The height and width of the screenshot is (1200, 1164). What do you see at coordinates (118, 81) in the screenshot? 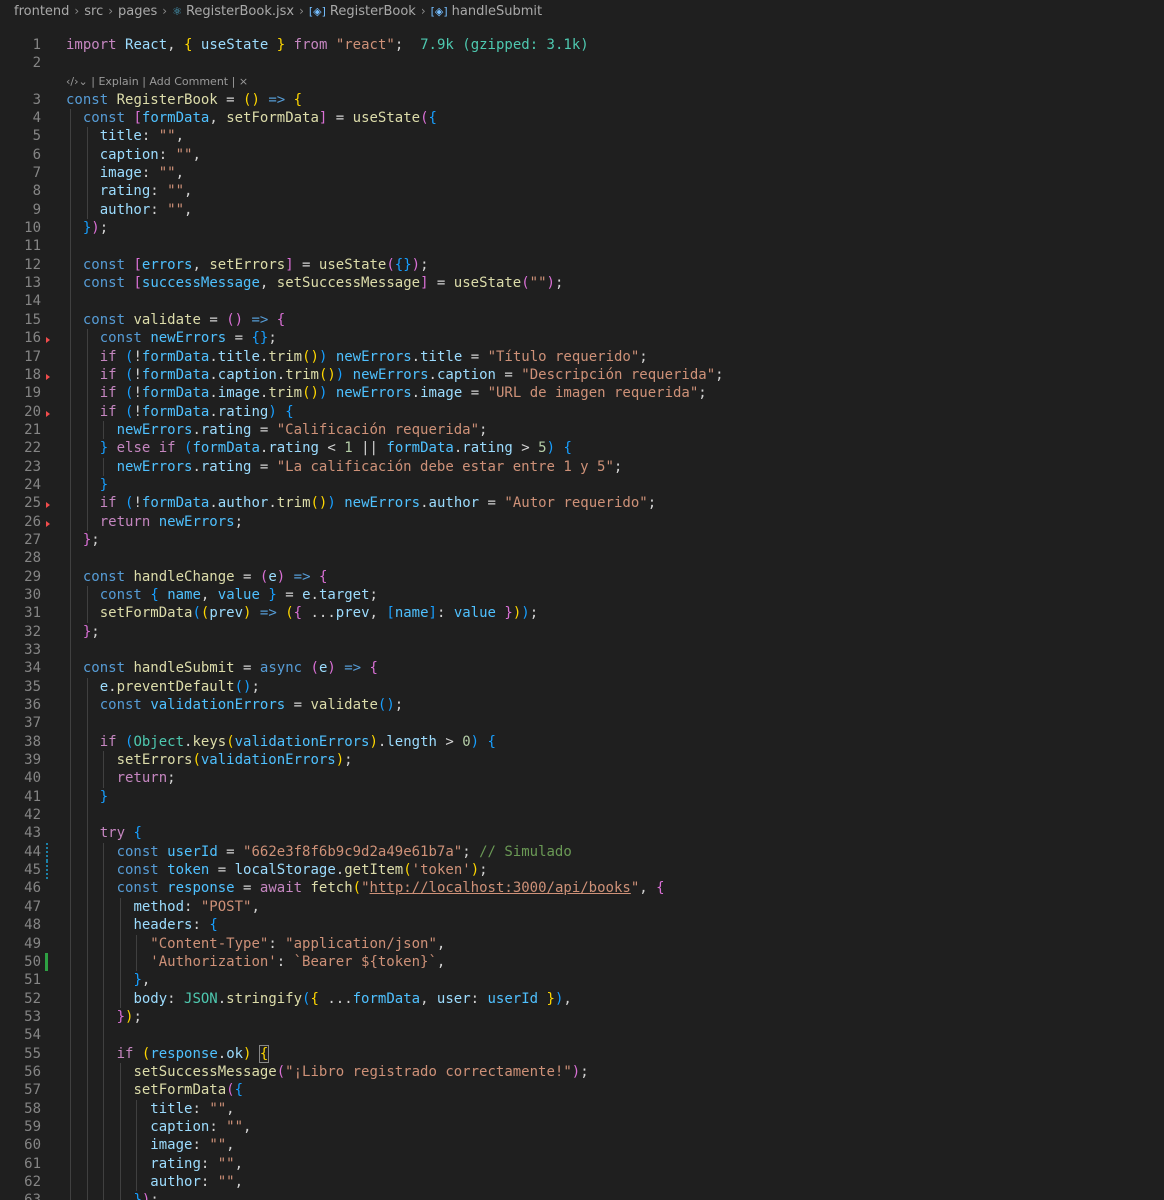
I see `explain-link: Explain` at bounding box center [118, 81].